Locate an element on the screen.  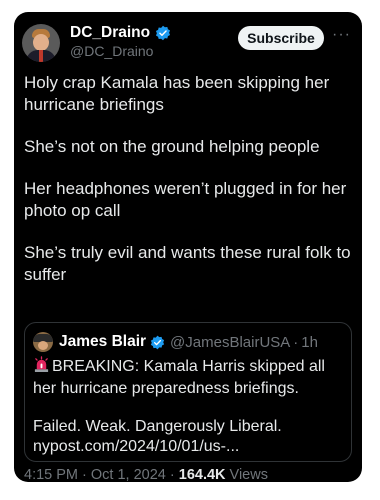
tweet-paragraph: She’s not on the ground helping people is located at coordinates (172, 146).